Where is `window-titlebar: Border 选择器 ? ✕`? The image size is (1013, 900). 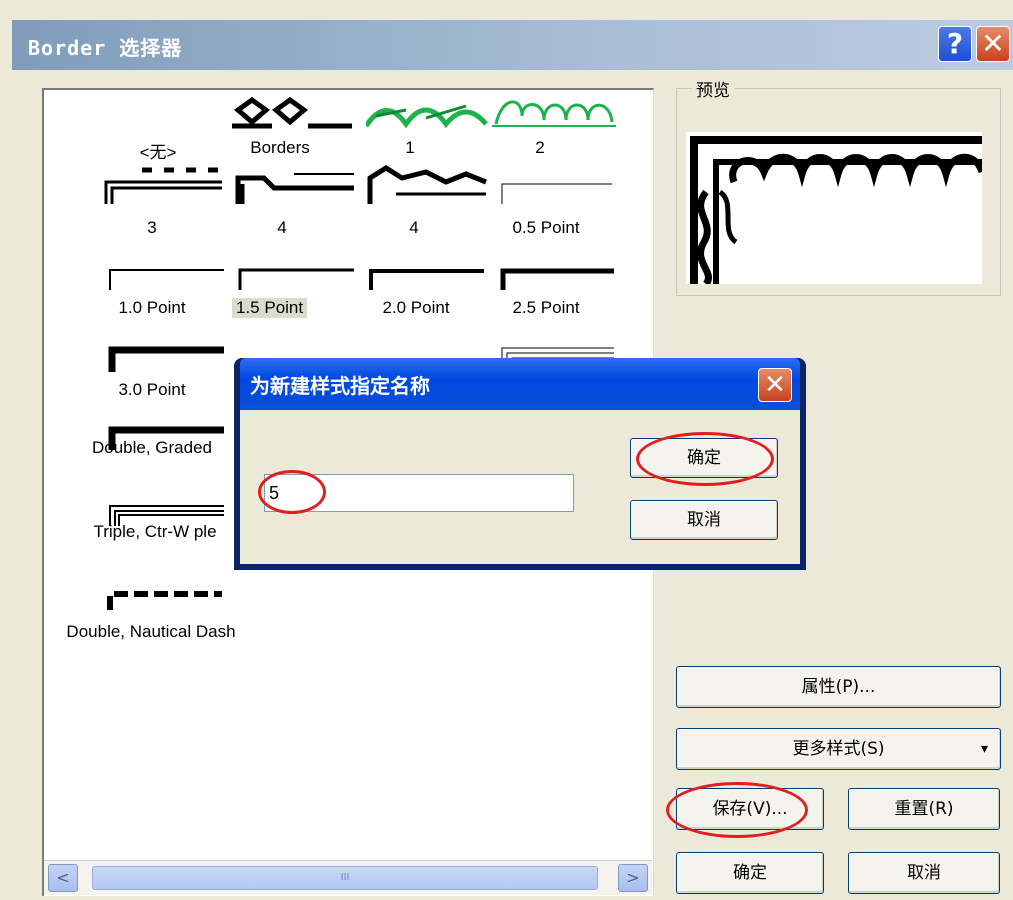 window-titlebar: Border 选择器 ? ✕ is located at coordinates (512, 45).